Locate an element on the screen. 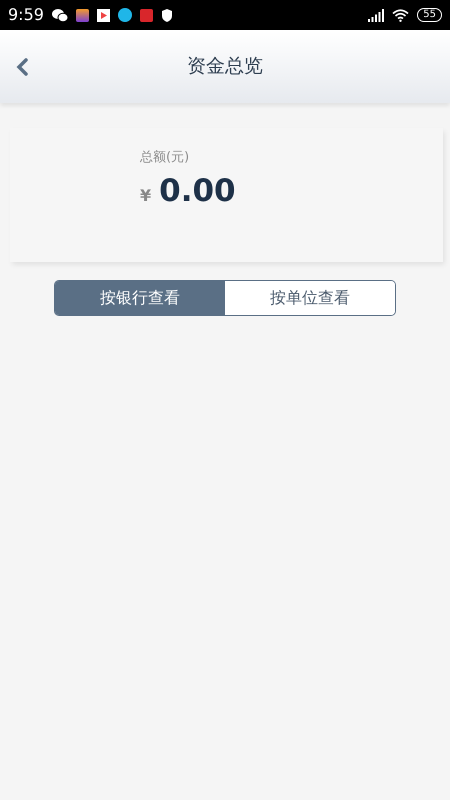 Image resolution: width=450 pixels, height=800 pixels. page-title: 资金总览 is located at coordinates (225, 67).